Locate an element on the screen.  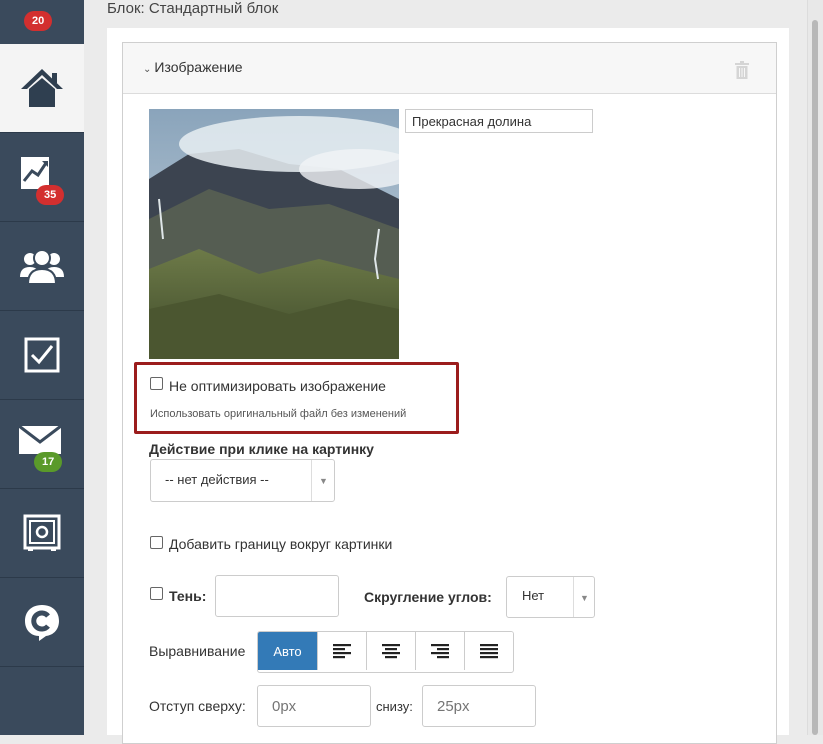
align-justify-icon is located at coordinates (489, 651).